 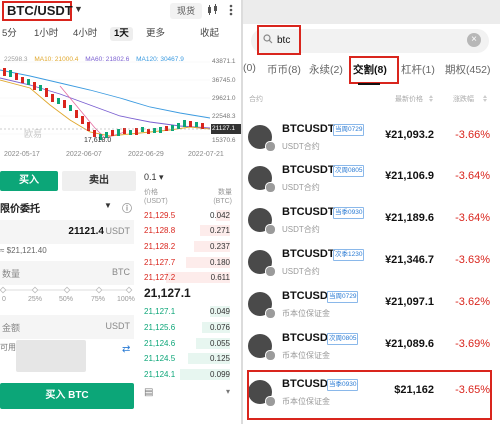 What do you see at coordinates (369, 84) in the screenshot?
I see `active-tab-indicator` at bounding box center [369, 84].